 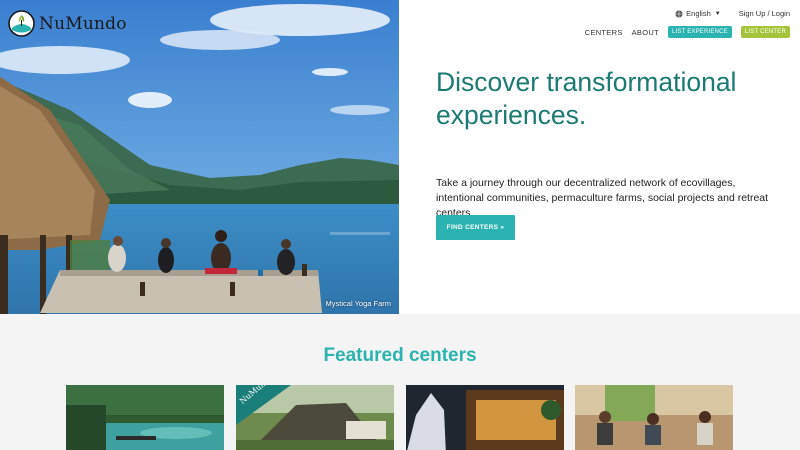 I want to click on caret-down-icon: ▼, so click(x=717, y=13).